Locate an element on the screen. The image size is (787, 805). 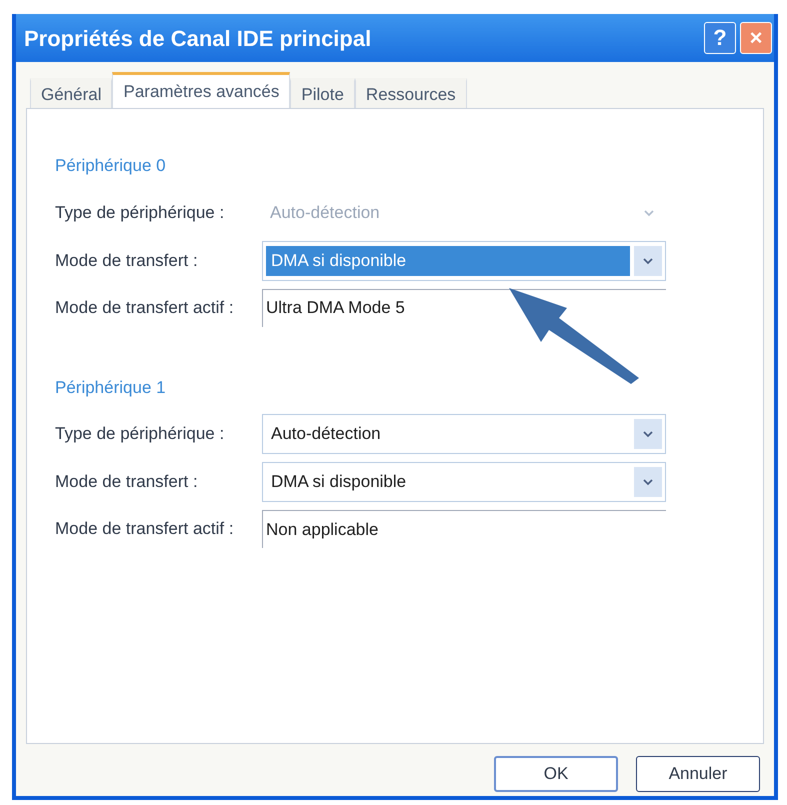
tab: Pilote is located at coordinates (322, 93).